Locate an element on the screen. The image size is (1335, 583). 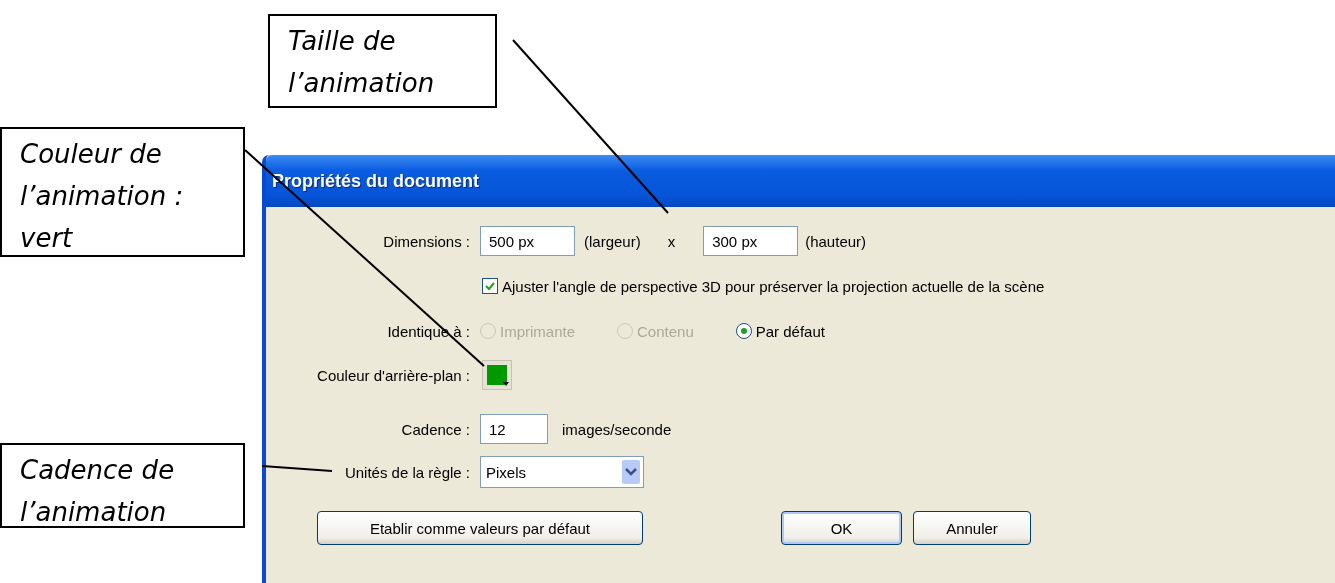
field-label: Dimensions : is located at coordinates (426, 241).